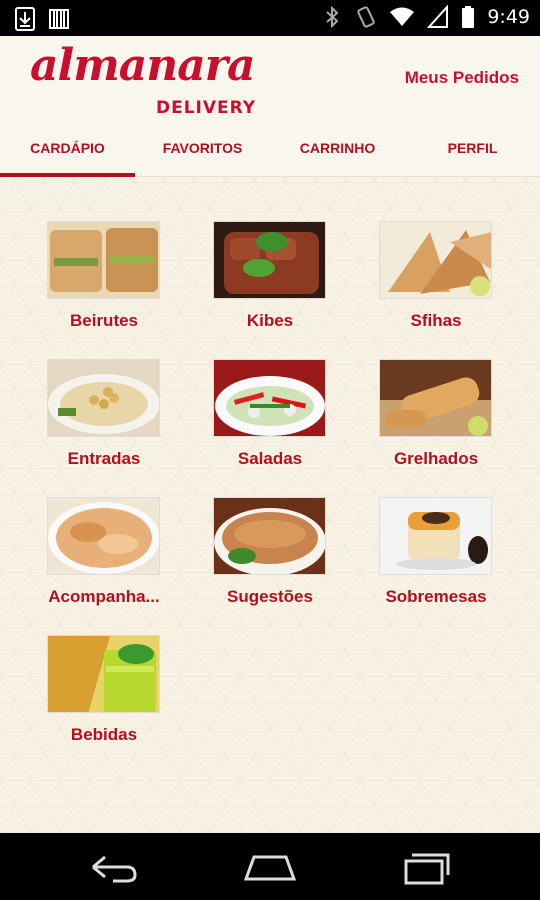  What do you see at coordinates (104, 734) in the screenshot?
I see `category-label: Bebidas` at bounding box center [104, 734].